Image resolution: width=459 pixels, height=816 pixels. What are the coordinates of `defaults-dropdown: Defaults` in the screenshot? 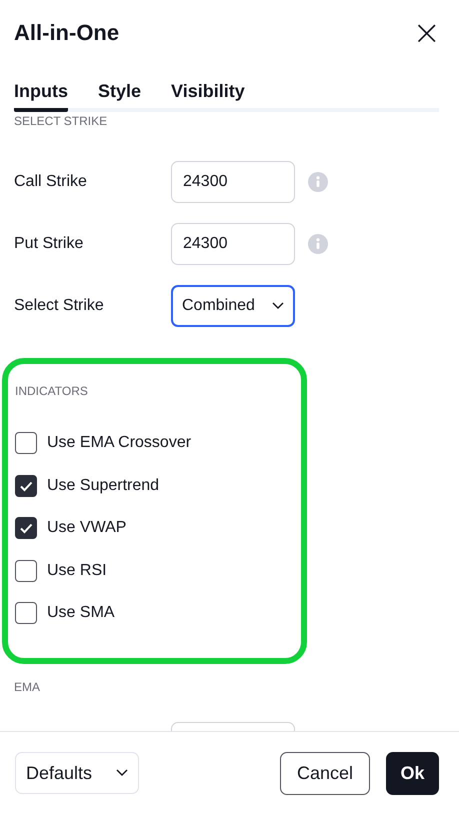 It's located at (77, 773).